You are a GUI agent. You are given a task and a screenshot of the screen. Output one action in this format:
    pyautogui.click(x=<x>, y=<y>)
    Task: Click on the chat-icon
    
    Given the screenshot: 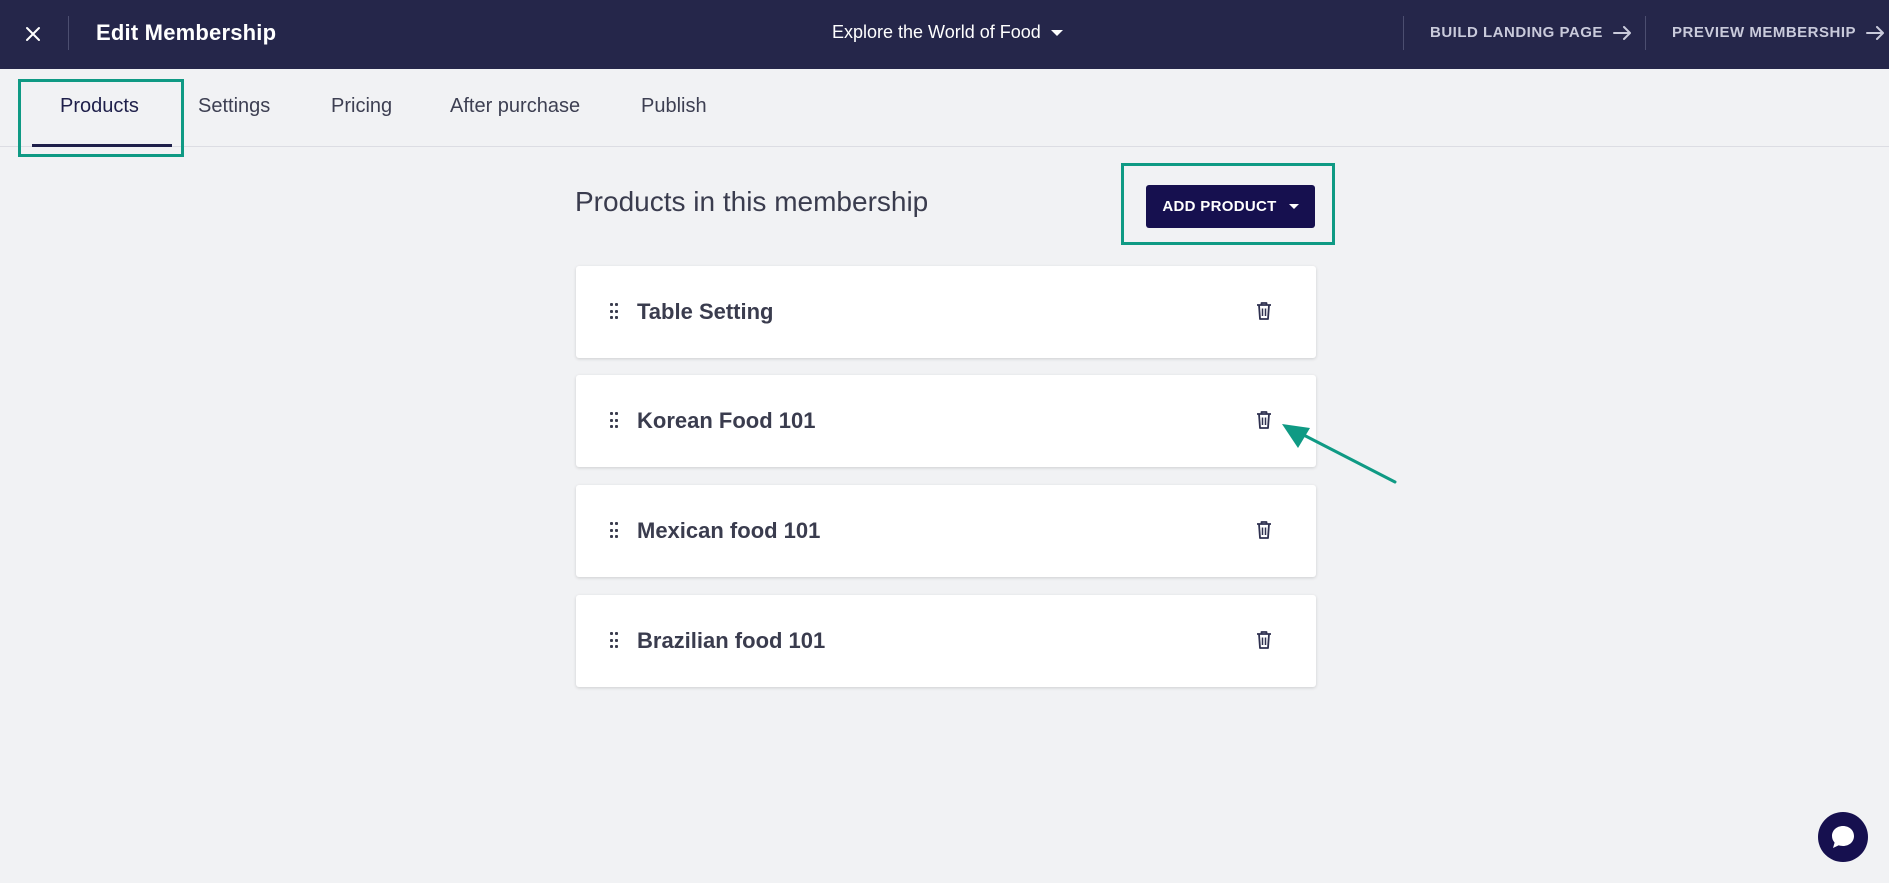 What is the action you would take?
    pyautogui.click(x=1843, y=837)
    